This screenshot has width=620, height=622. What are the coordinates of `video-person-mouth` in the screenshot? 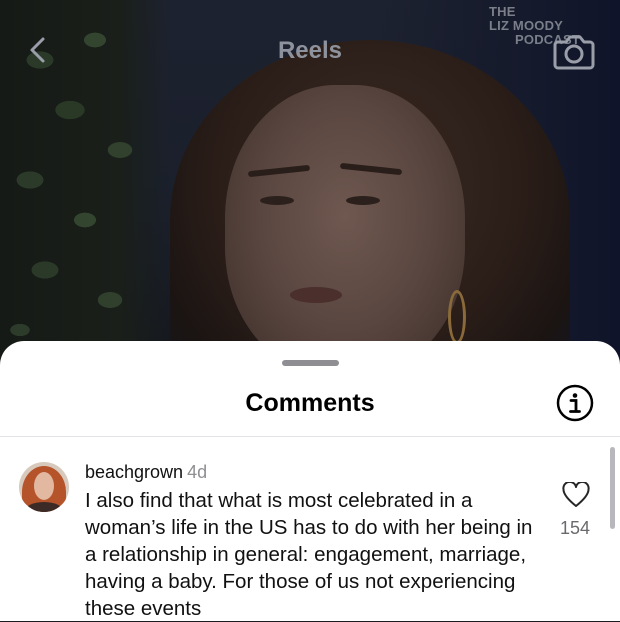 It's located at (316, 295).